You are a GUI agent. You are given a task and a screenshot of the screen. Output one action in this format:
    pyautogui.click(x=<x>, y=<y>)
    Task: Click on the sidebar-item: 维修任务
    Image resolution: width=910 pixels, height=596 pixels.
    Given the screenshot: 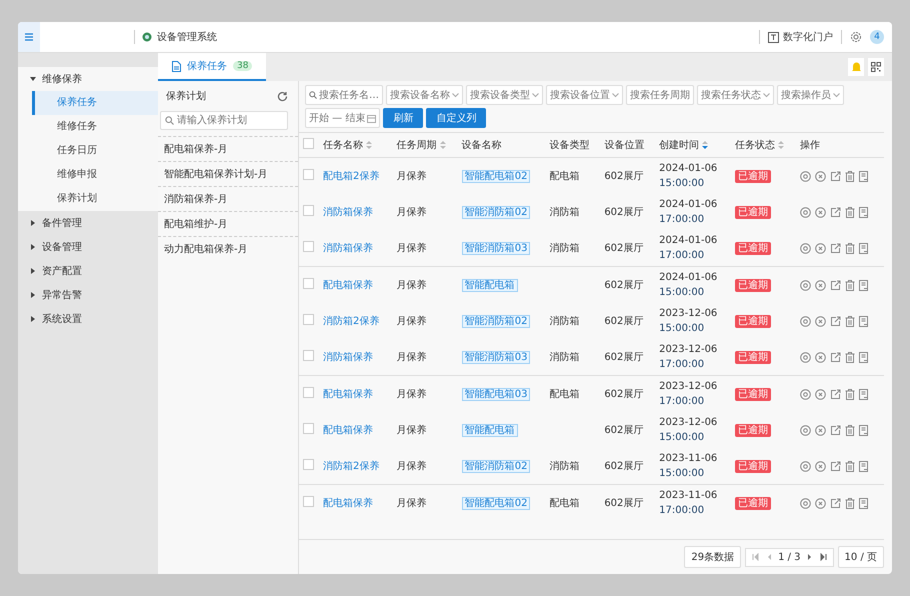 What is the action you would take?
    pyautogui.click(x=95, y=127)
    